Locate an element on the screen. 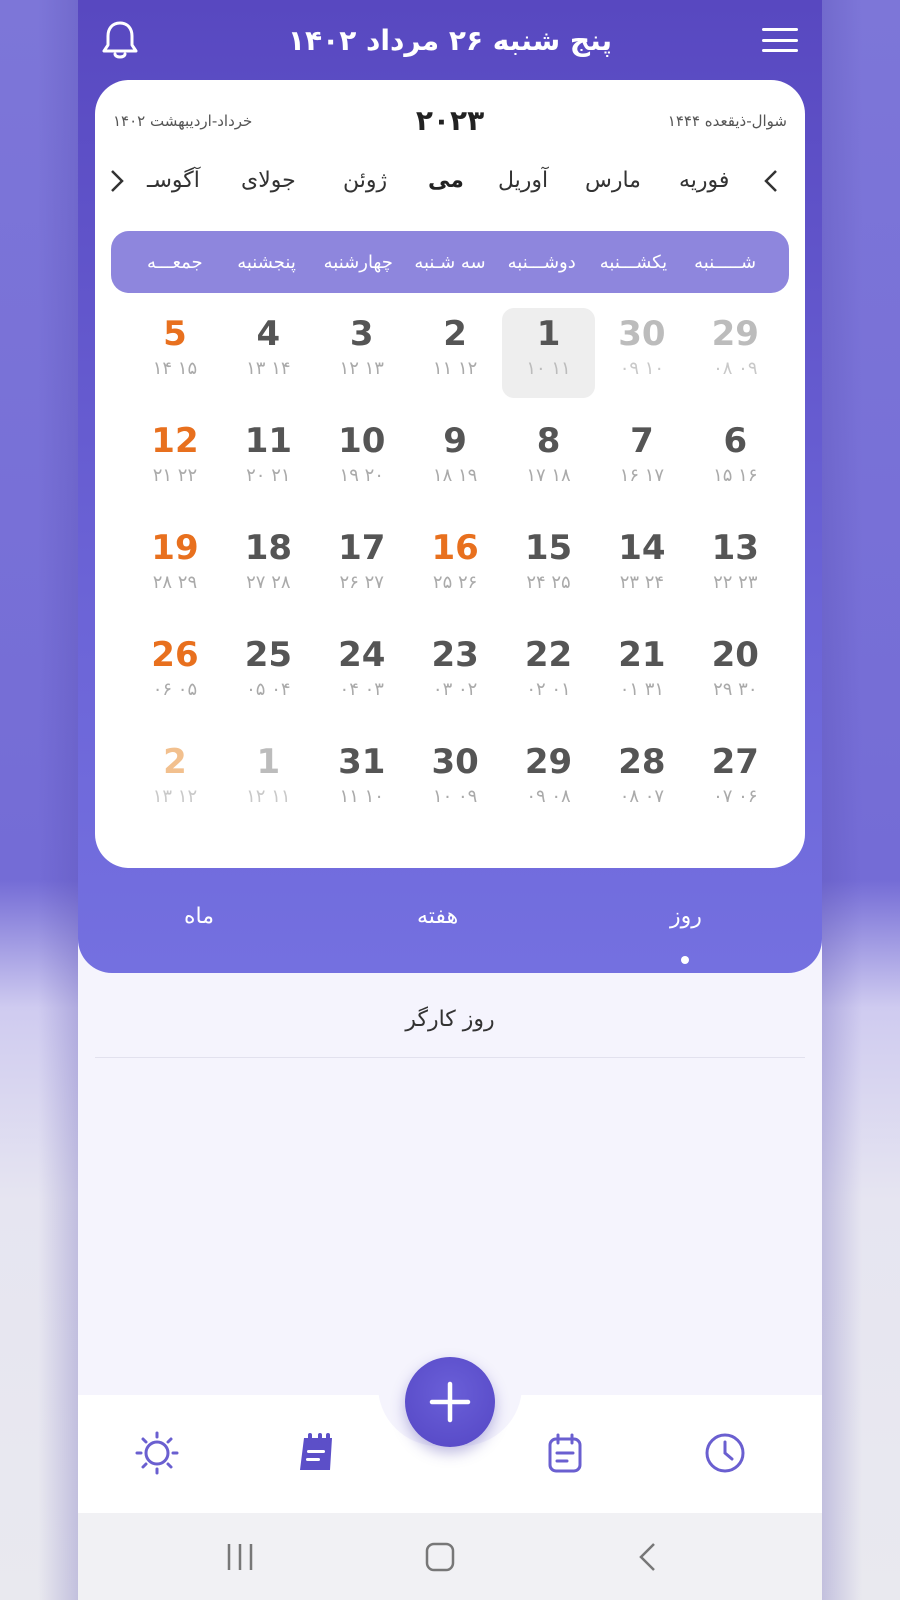  secondary-dates: ۲۳ ۲۴ is located at coordinates (642, 582).